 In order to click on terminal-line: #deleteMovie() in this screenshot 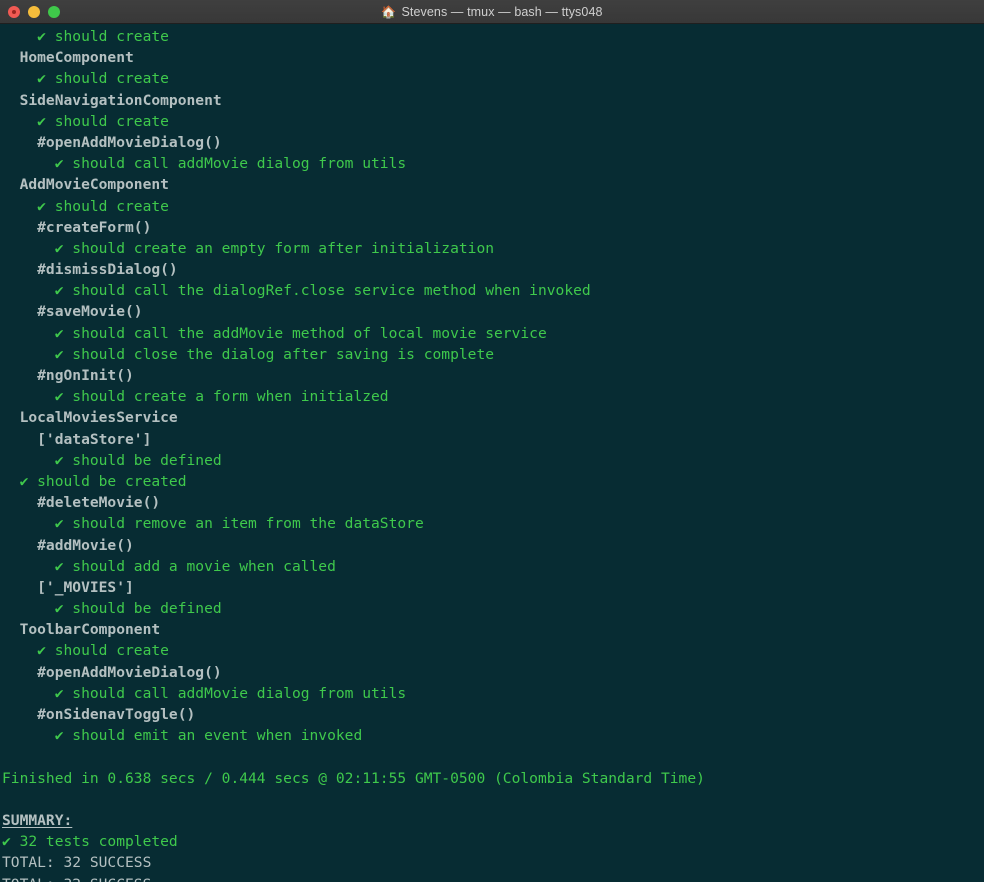, I will do `click(493, 502)`.